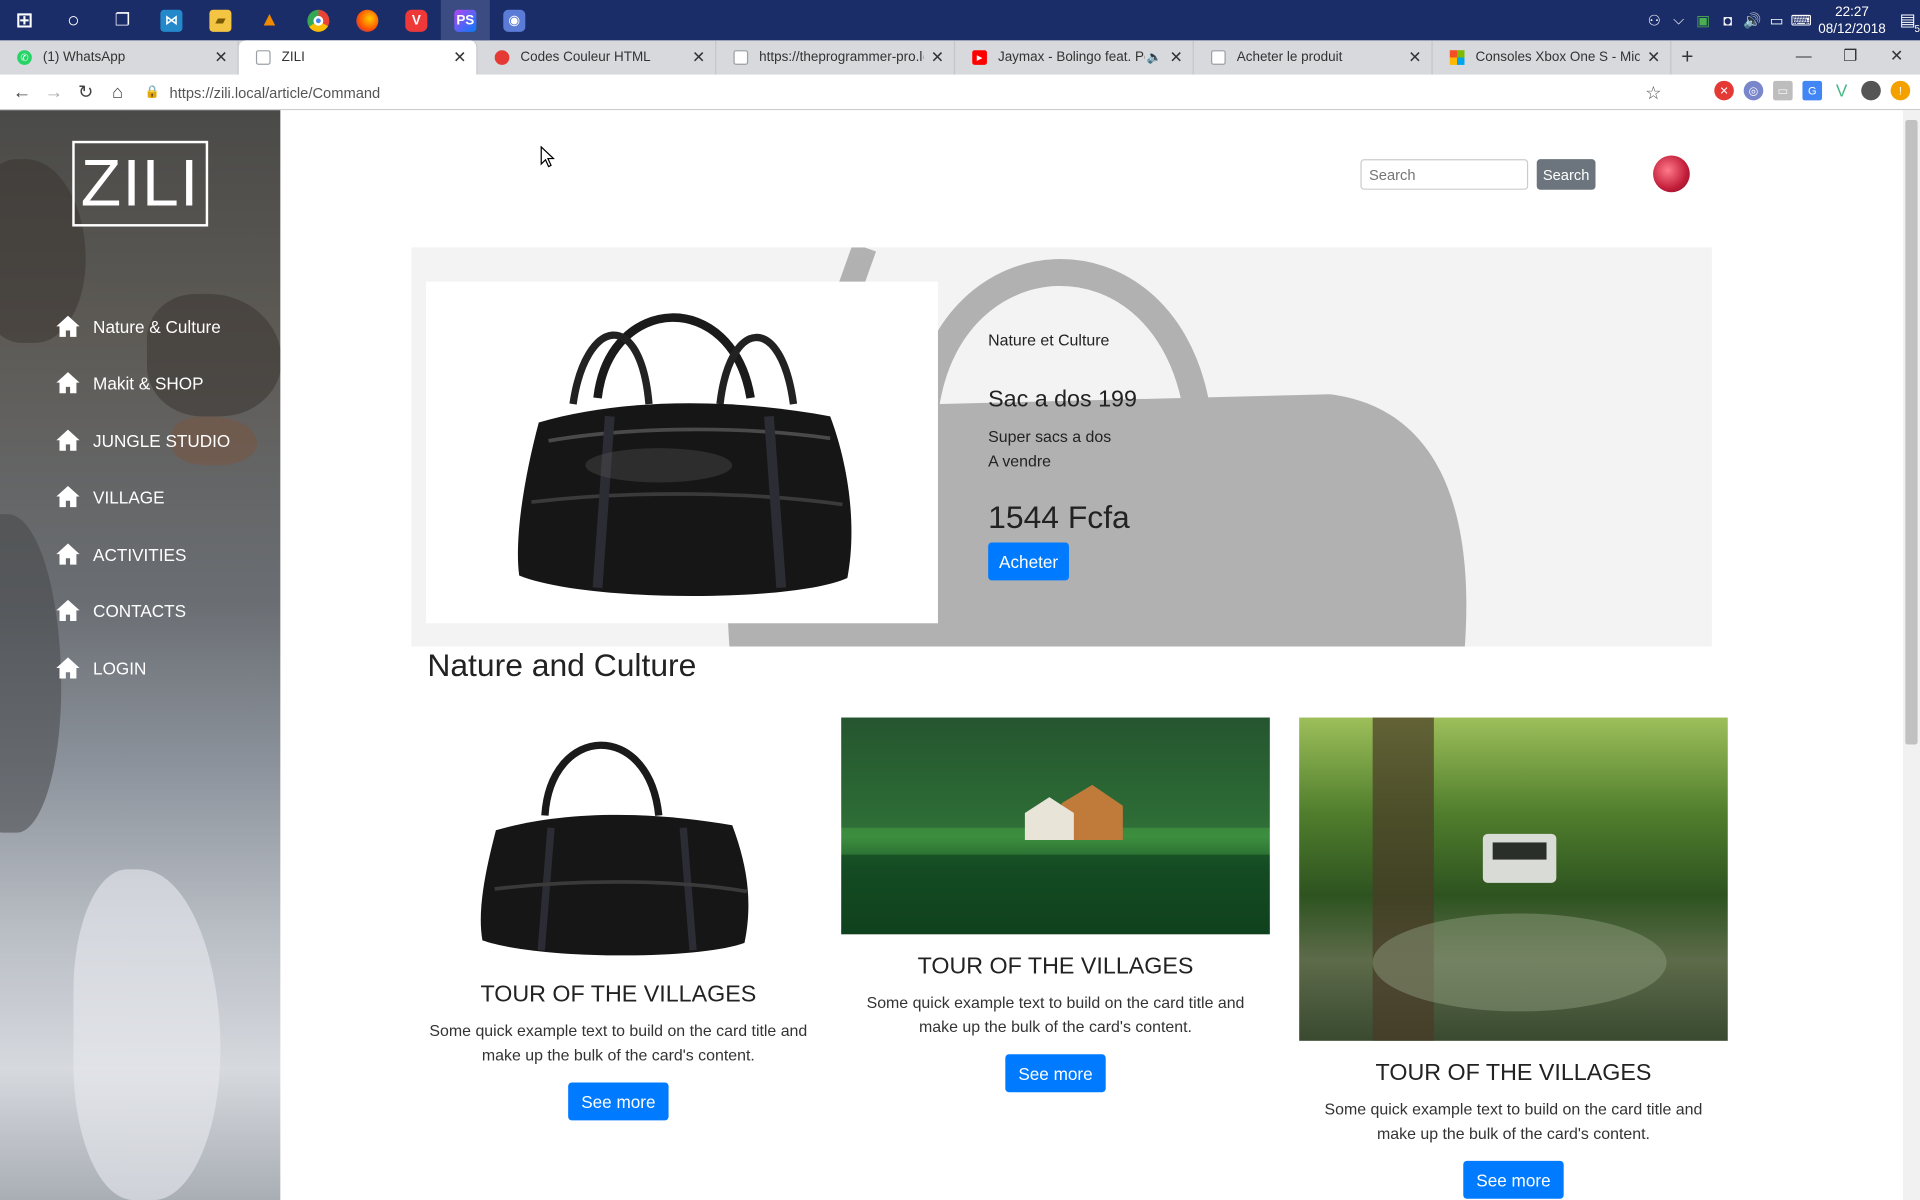 This screenshot has height=1200, width=1920. I want to click on sidebar-item-village: VILLAGE, so click(110, 496).